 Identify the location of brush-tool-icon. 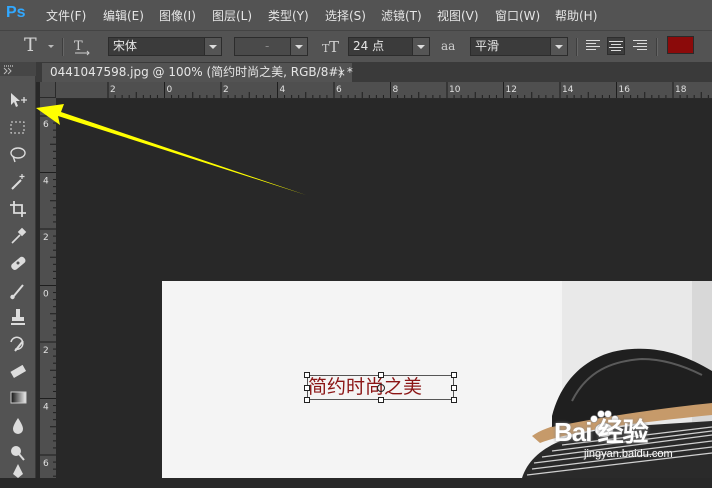
(18, 290).